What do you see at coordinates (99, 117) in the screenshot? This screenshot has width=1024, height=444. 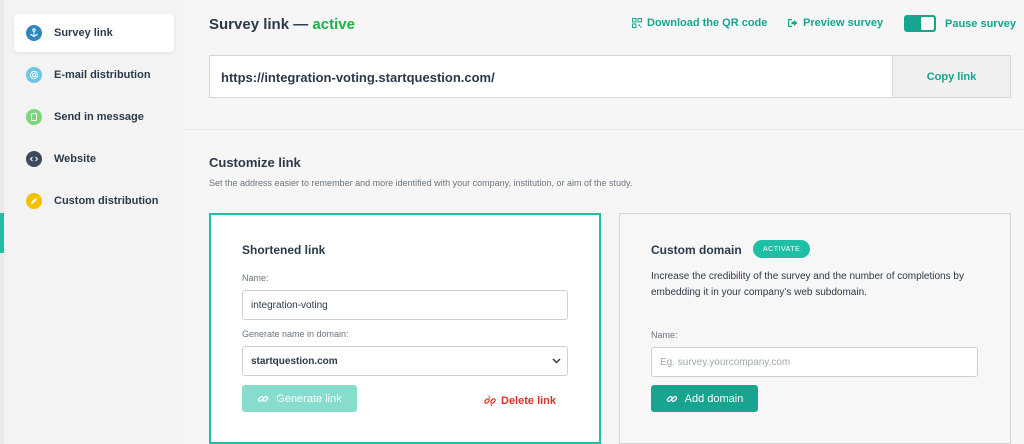 I see `sidebar-item-label: Send in message` at bounding box center [99, 117].